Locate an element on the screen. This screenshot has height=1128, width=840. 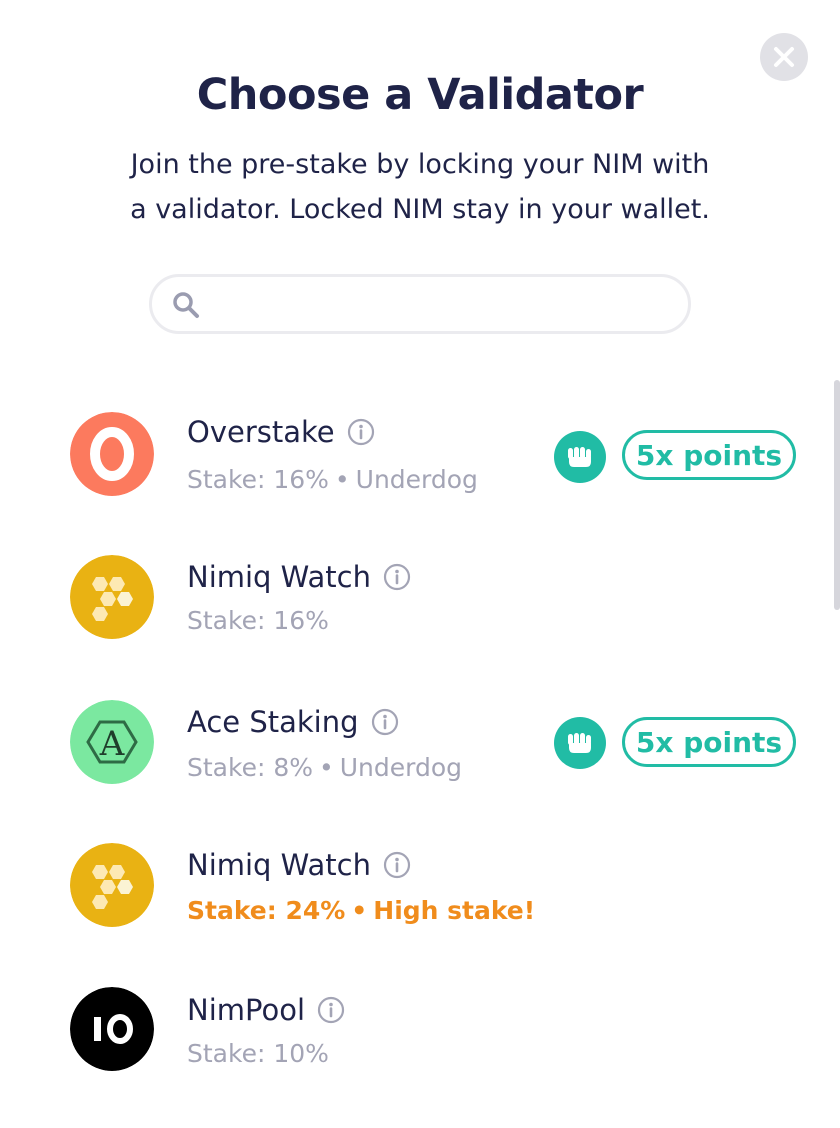
validator-name: NimPool is located at coordinates (266, 1010).